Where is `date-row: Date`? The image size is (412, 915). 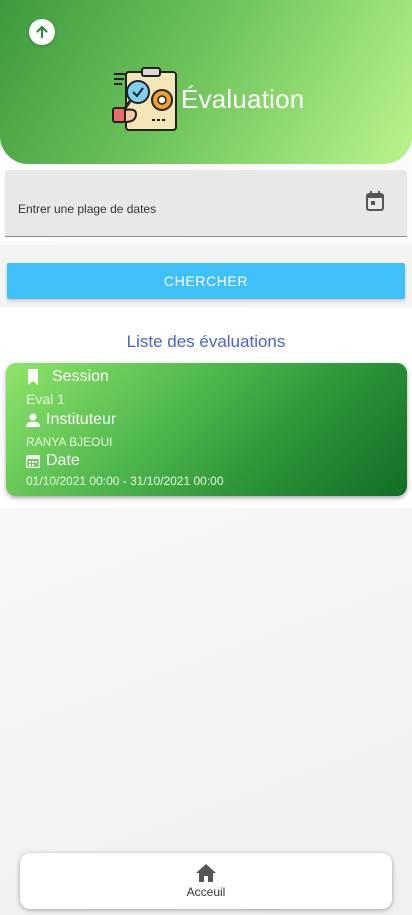
date-row: Date is located at coordinates (53, 461).